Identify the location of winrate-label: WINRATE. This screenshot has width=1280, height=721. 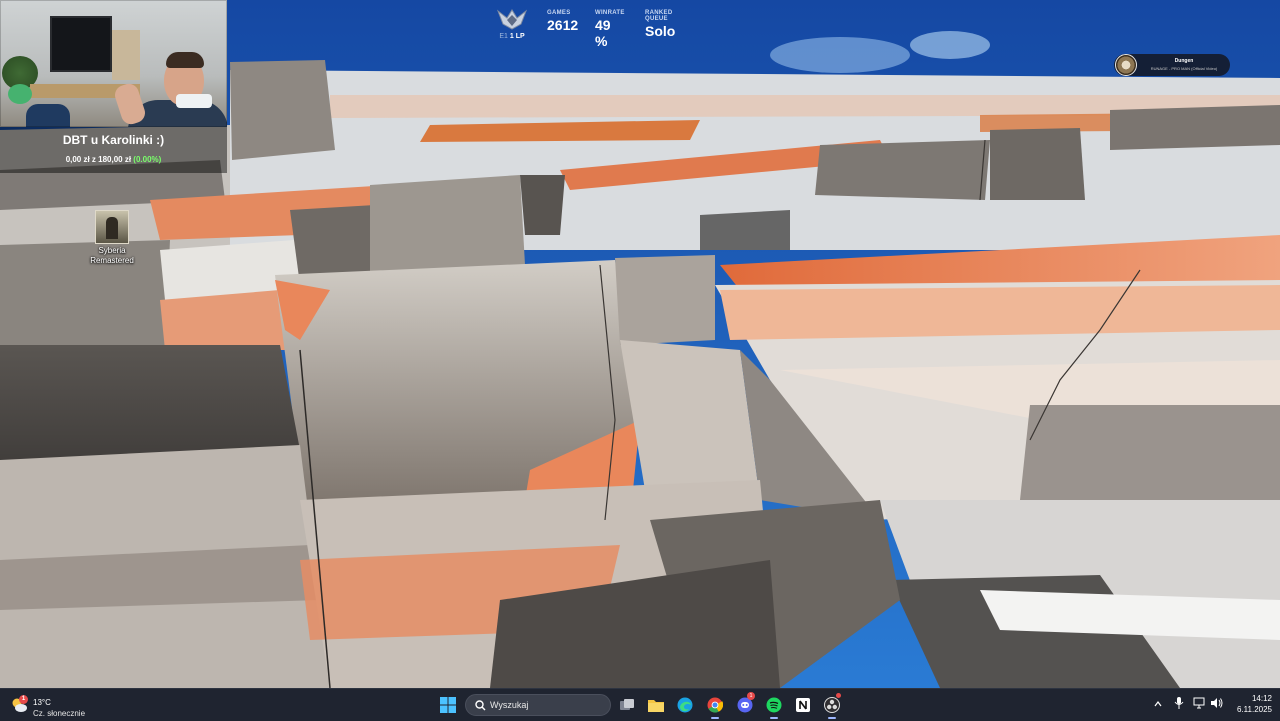
(610, 13).